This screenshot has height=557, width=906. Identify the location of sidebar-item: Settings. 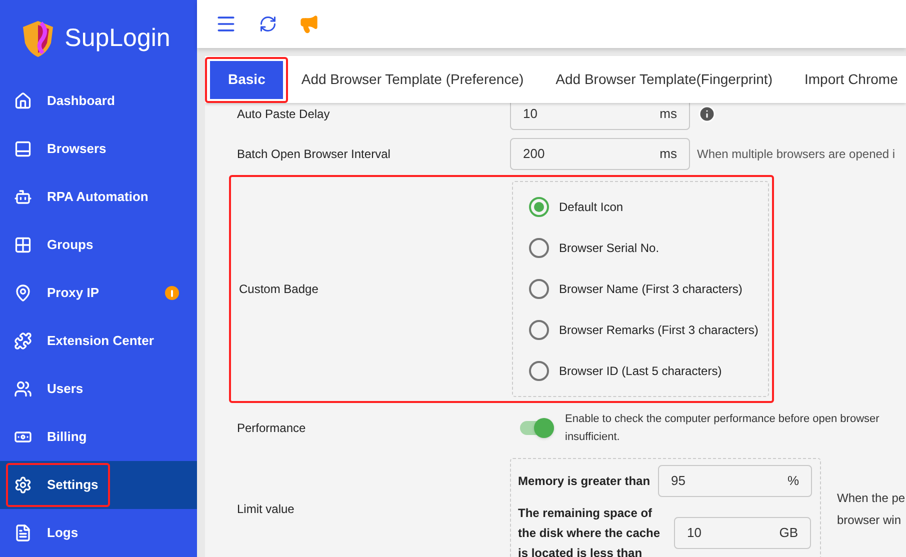
(98, 485).